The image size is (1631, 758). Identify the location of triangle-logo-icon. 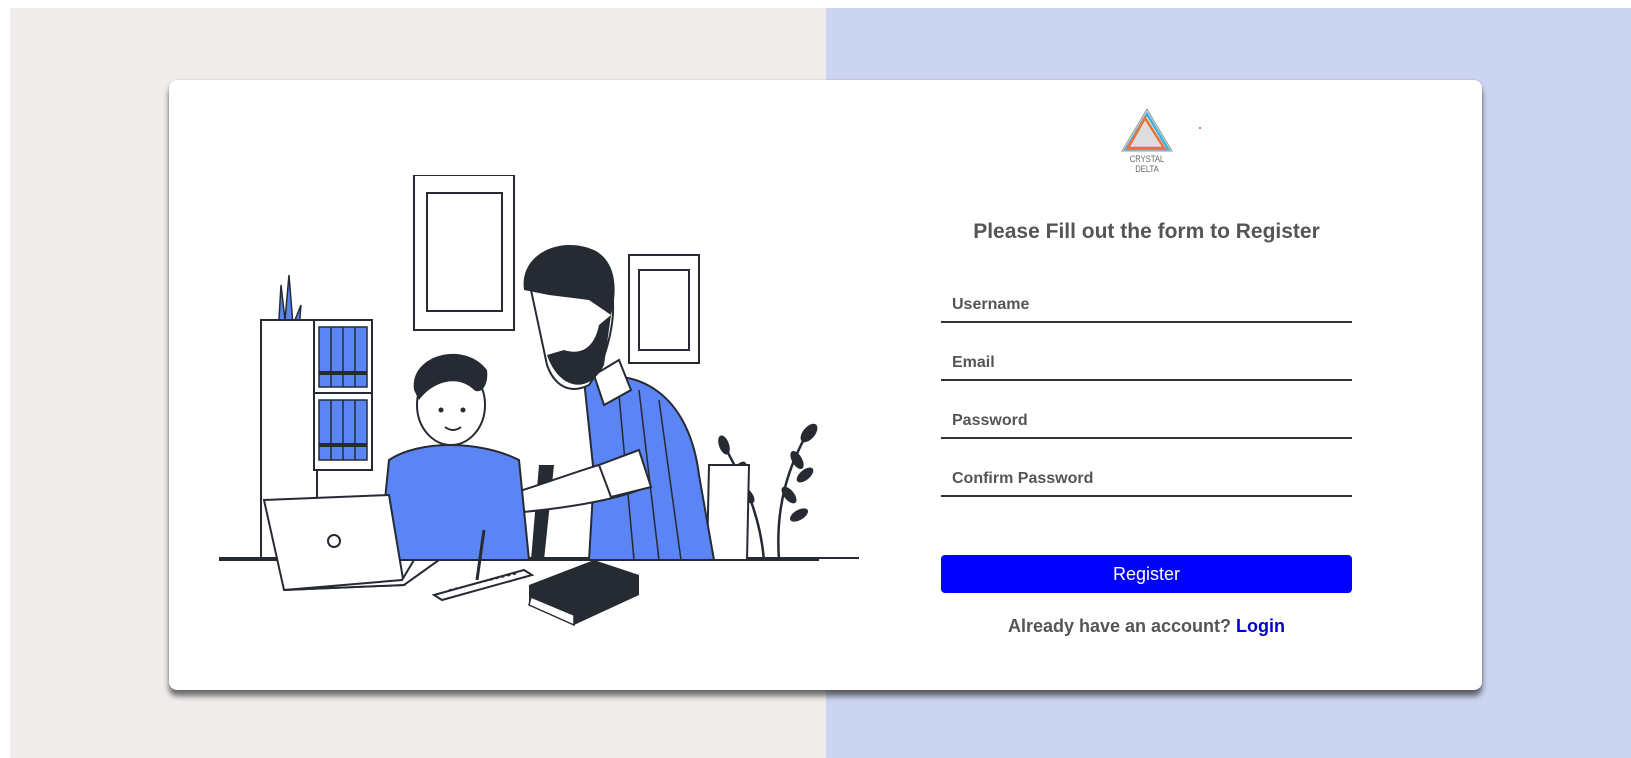
(1147, 130).